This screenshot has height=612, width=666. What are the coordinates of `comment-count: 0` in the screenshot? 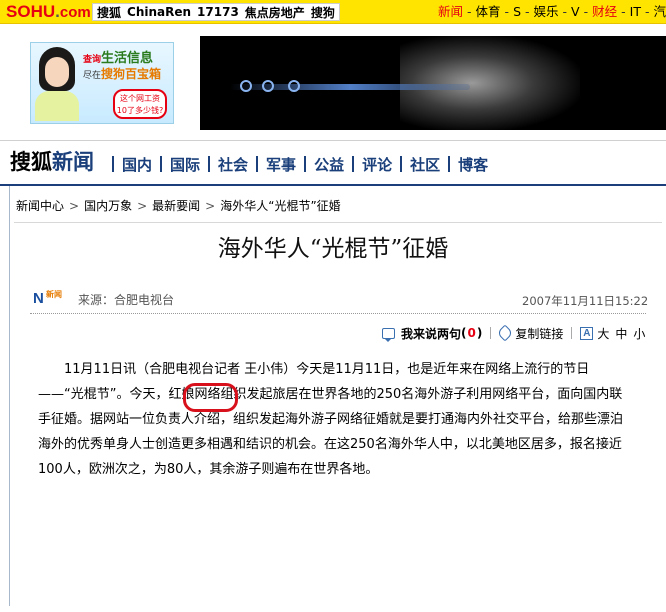 It's located at (471, 333).